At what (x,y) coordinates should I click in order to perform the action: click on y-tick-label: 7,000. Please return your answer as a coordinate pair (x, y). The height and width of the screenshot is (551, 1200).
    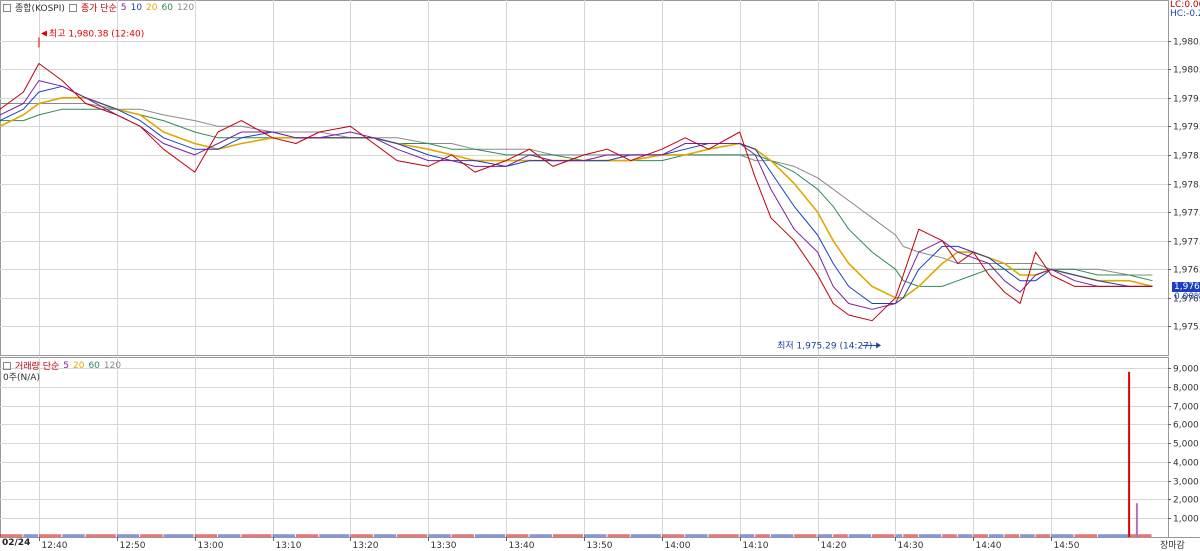
    Looking at the image, I should click on (1186, 408).